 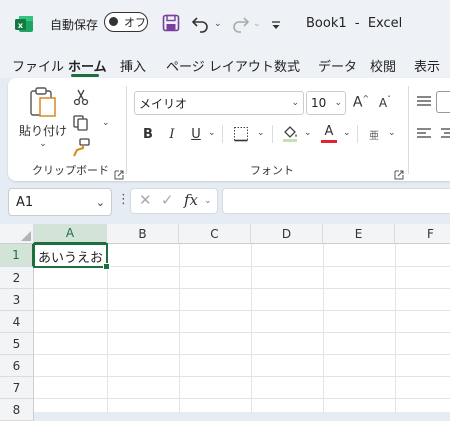 What do you see at coordinates (74, 25) in the screenshot?
I see `autosave-label: 自動保存` at bounding box center [74, 25].